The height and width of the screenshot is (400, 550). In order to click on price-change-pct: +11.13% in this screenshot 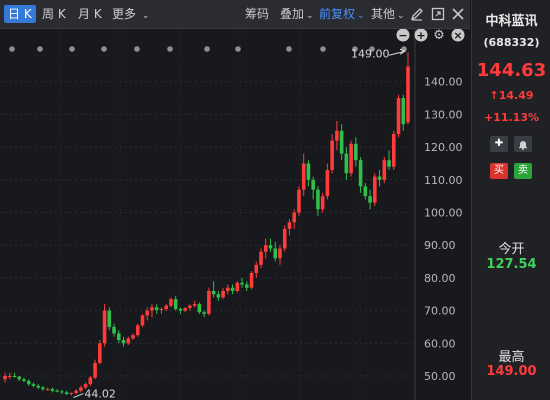, I will do `click(511, 117)`.